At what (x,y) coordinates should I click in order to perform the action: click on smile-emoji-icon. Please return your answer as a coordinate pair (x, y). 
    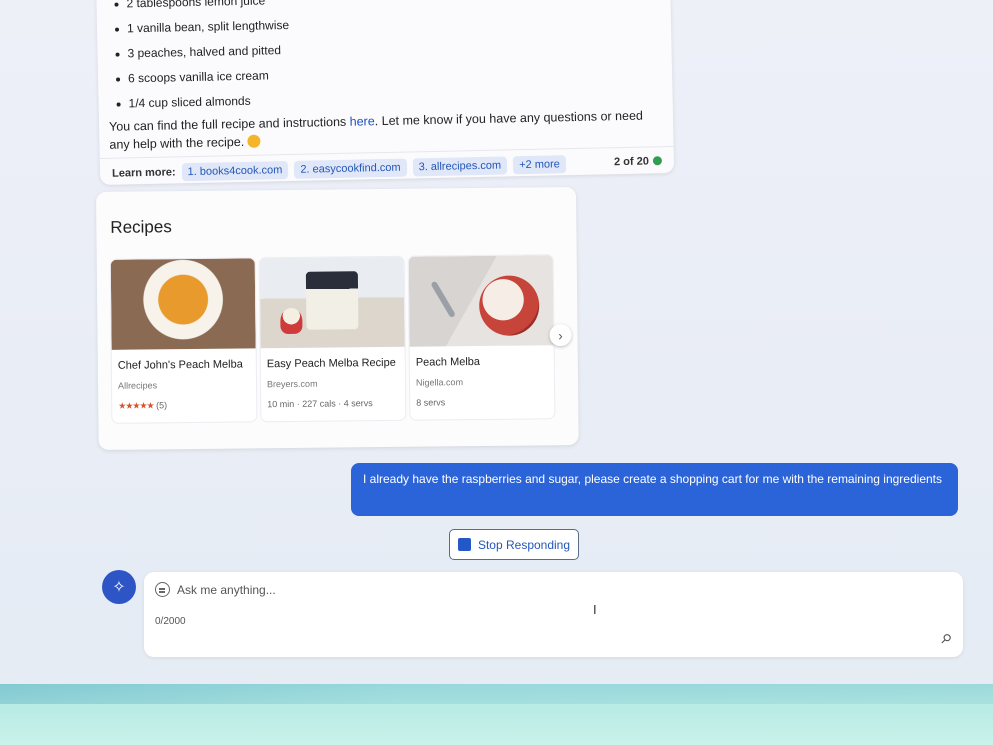
    Looking at the image, I should click on (254, 141).